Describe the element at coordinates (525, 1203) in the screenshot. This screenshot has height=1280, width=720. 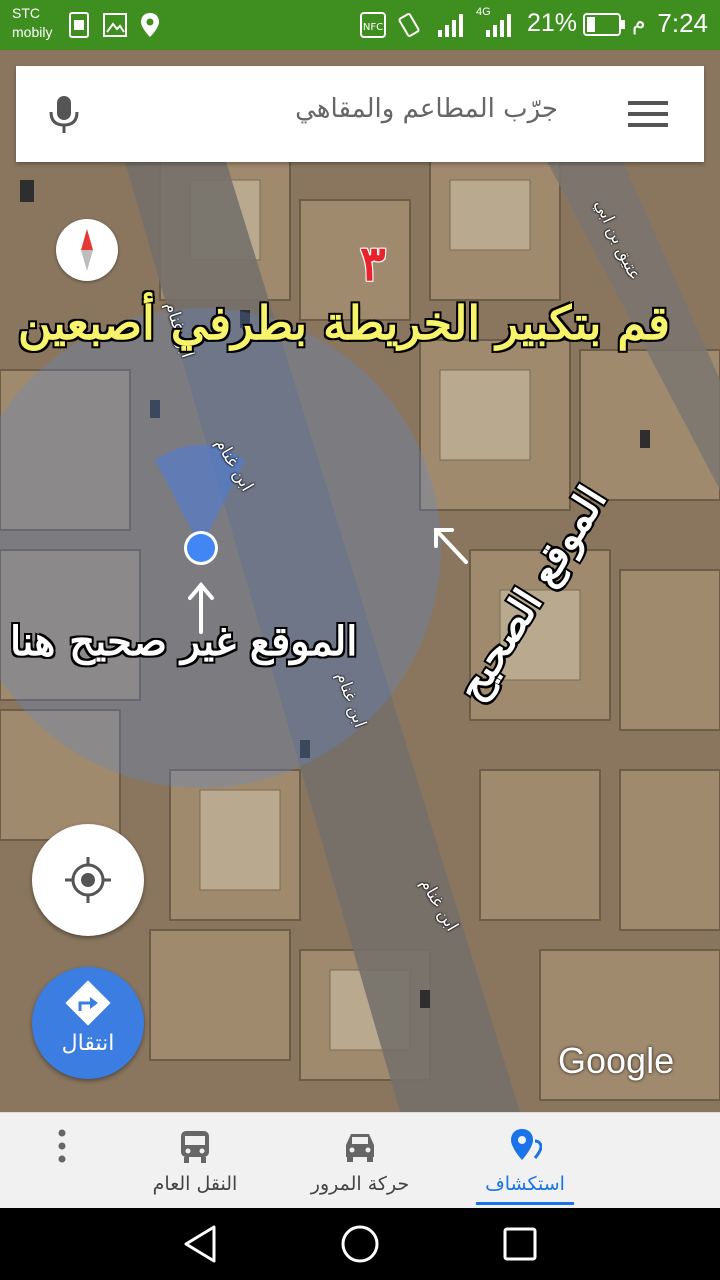
I see `active-tab-indicator` at that location.